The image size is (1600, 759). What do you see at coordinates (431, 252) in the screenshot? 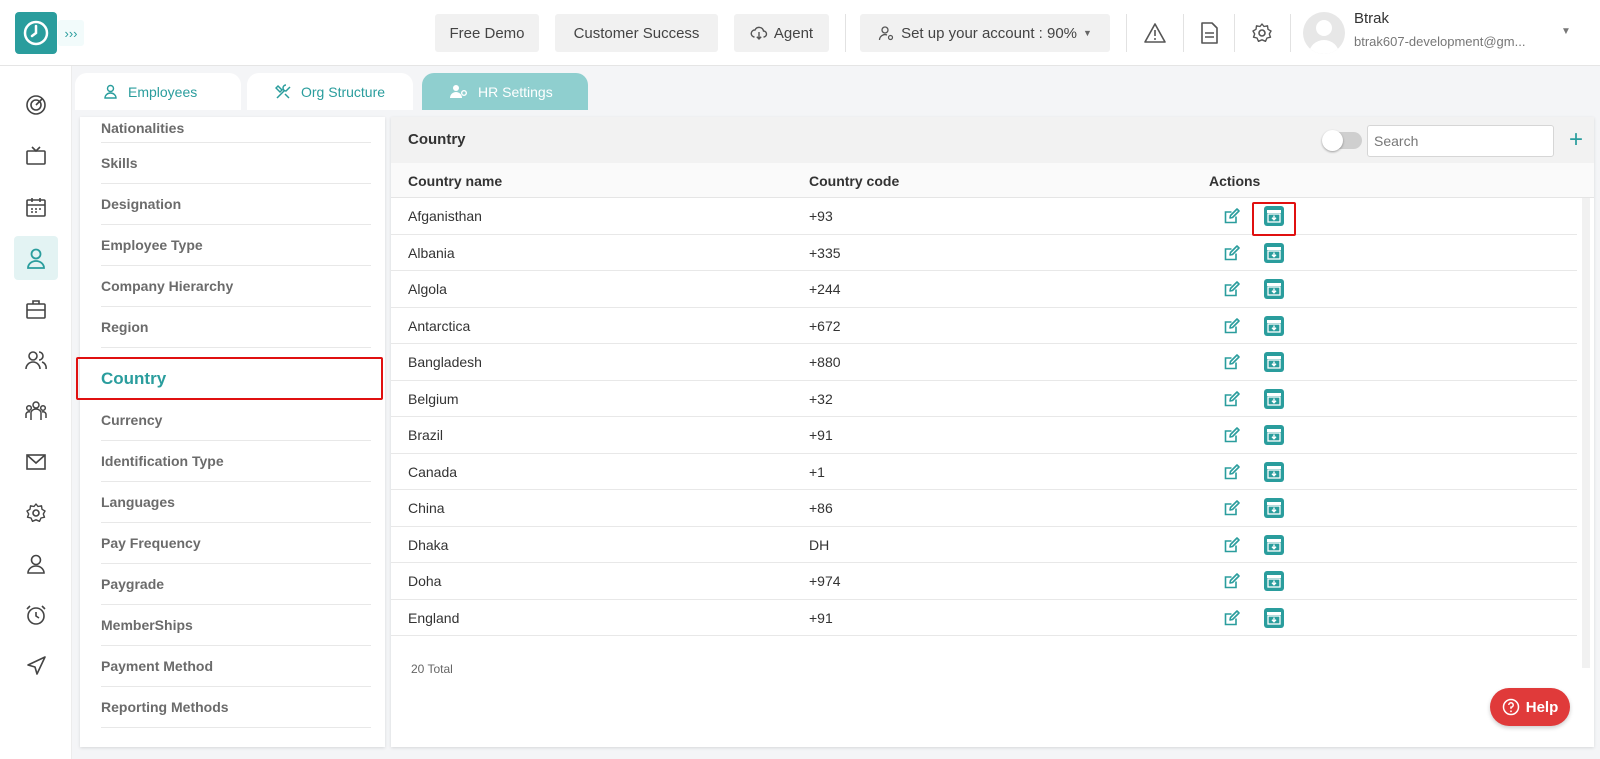
I see `country-name-cell: Albania` at bounding box center [431, 252].